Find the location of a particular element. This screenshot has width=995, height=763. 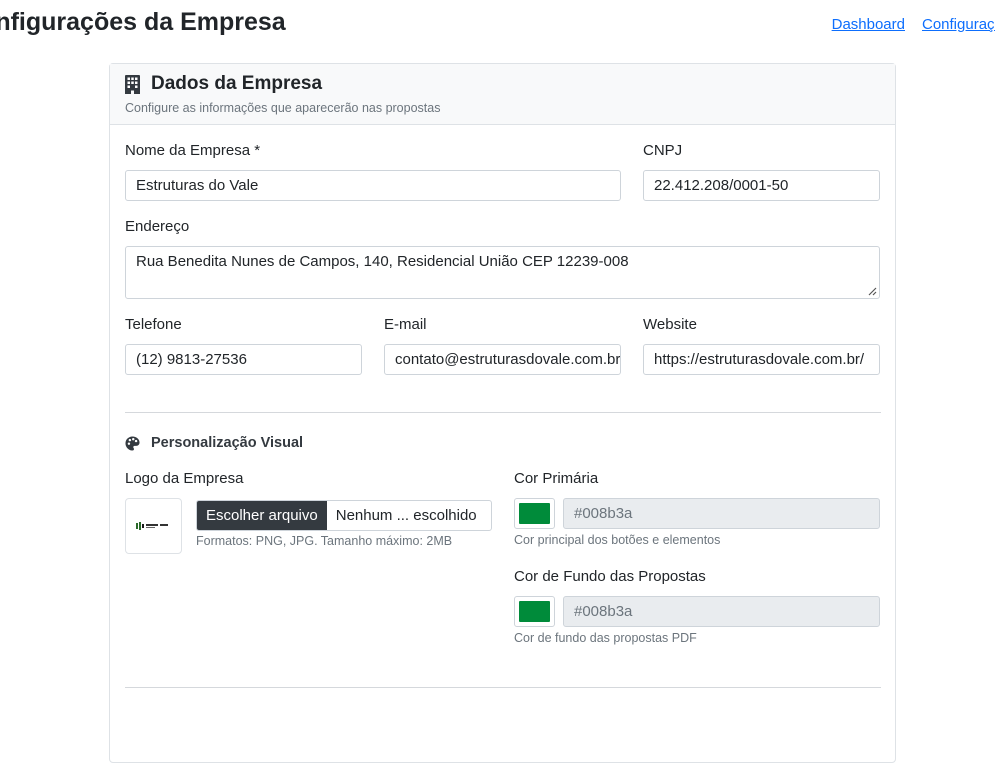

website-input: https://estruturasdovale.com.br/ is located at coordinates (761, 359).